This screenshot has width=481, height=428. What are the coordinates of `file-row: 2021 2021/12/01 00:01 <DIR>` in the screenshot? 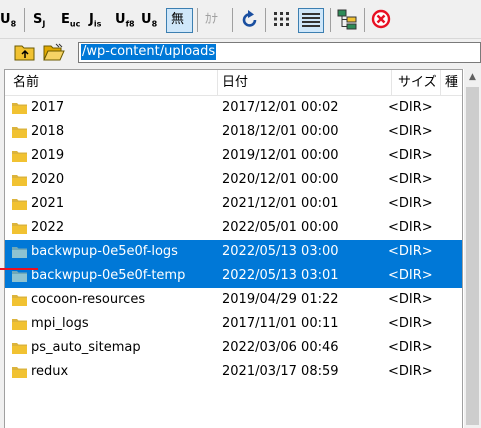 It's located at (233, 204).